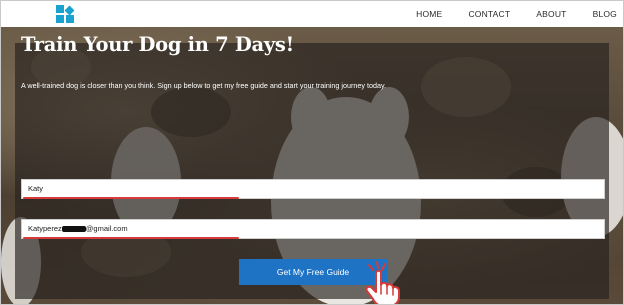  What do you see at coordinates (551, 14) in the screenshot?
I see `nav-about-link: ABOUT` at bounding box center [551, 14].